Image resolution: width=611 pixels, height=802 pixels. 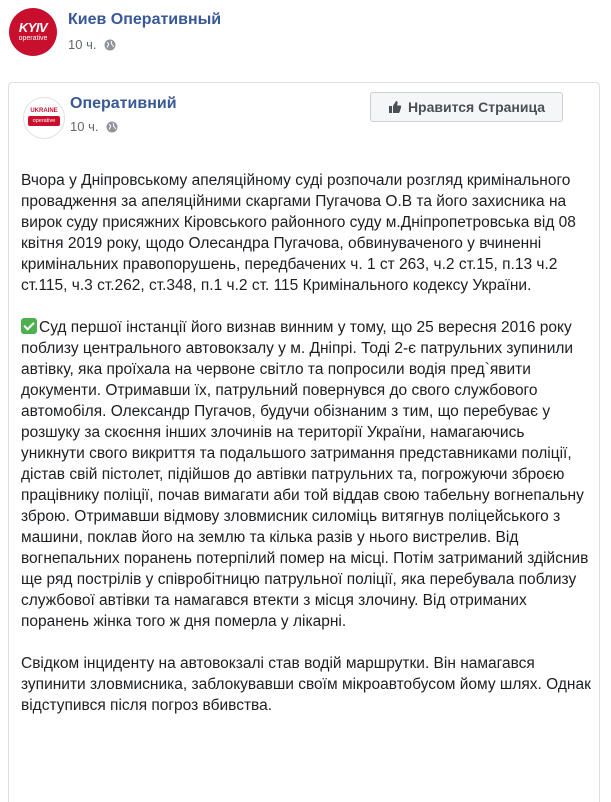 I want to click on page-name-link: Киев Оперативный, so click(x=144, y=20).